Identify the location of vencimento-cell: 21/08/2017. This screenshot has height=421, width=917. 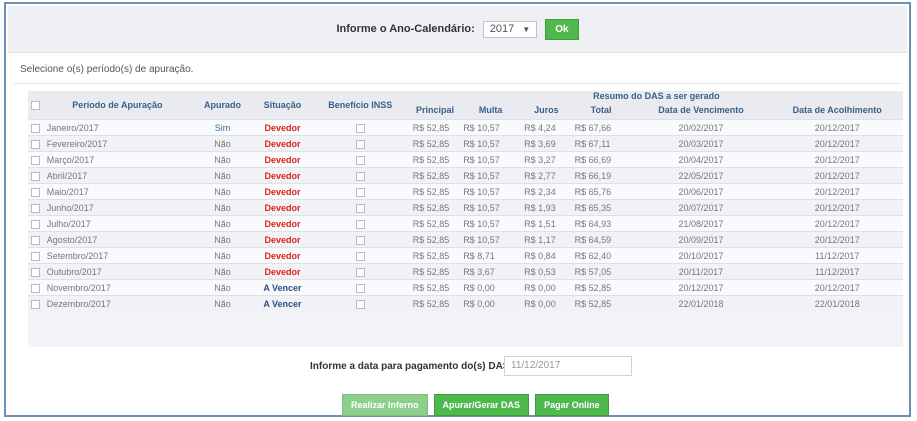
(701, 223).